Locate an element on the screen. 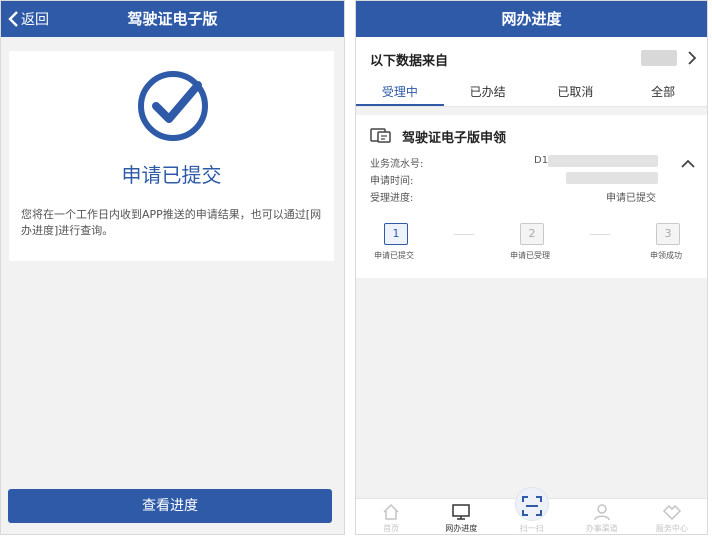 This screenshot has height=539, width=712. nav-home-label: 首页 is located at coordinates (391, 528).